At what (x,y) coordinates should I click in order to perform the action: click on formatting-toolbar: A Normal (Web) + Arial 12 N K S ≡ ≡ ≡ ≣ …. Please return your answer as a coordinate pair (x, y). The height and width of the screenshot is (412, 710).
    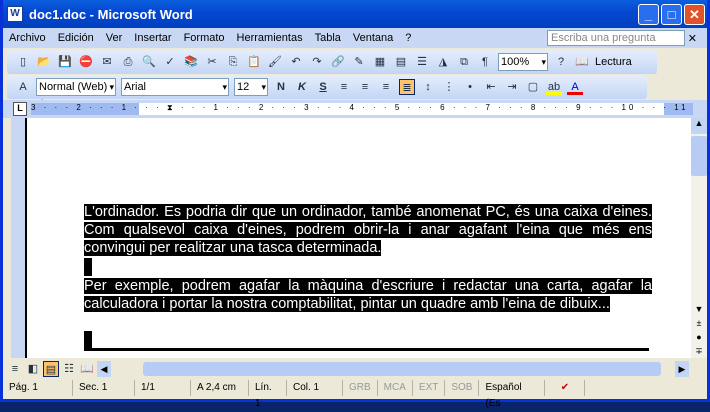
    Looking at the image, I should click on (327, 92).